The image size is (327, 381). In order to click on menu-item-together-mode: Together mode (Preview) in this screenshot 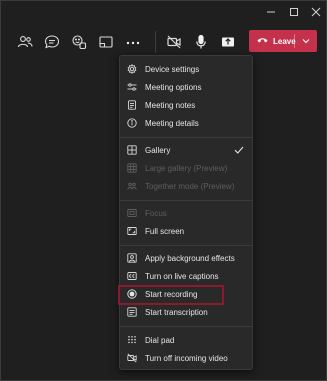, I will do `click(186, 186)`.